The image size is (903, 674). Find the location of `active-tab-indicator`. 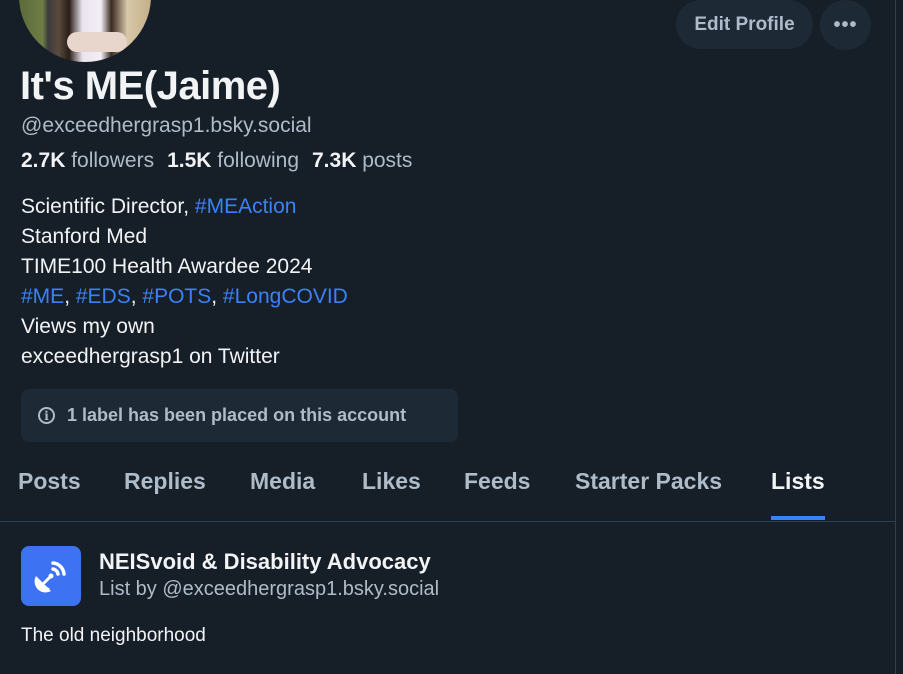

active-tab-indicator is located at coordinates (798, 518).